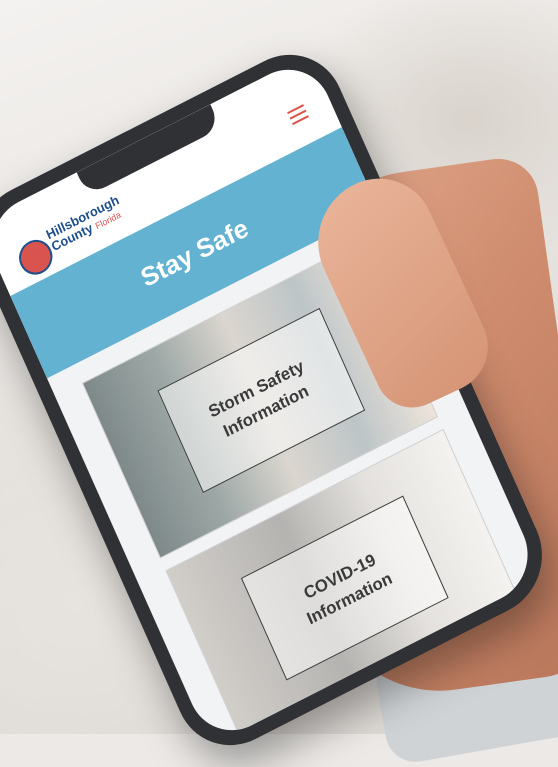  I want to click on hamburger-menu-icon, so click(298, 115).